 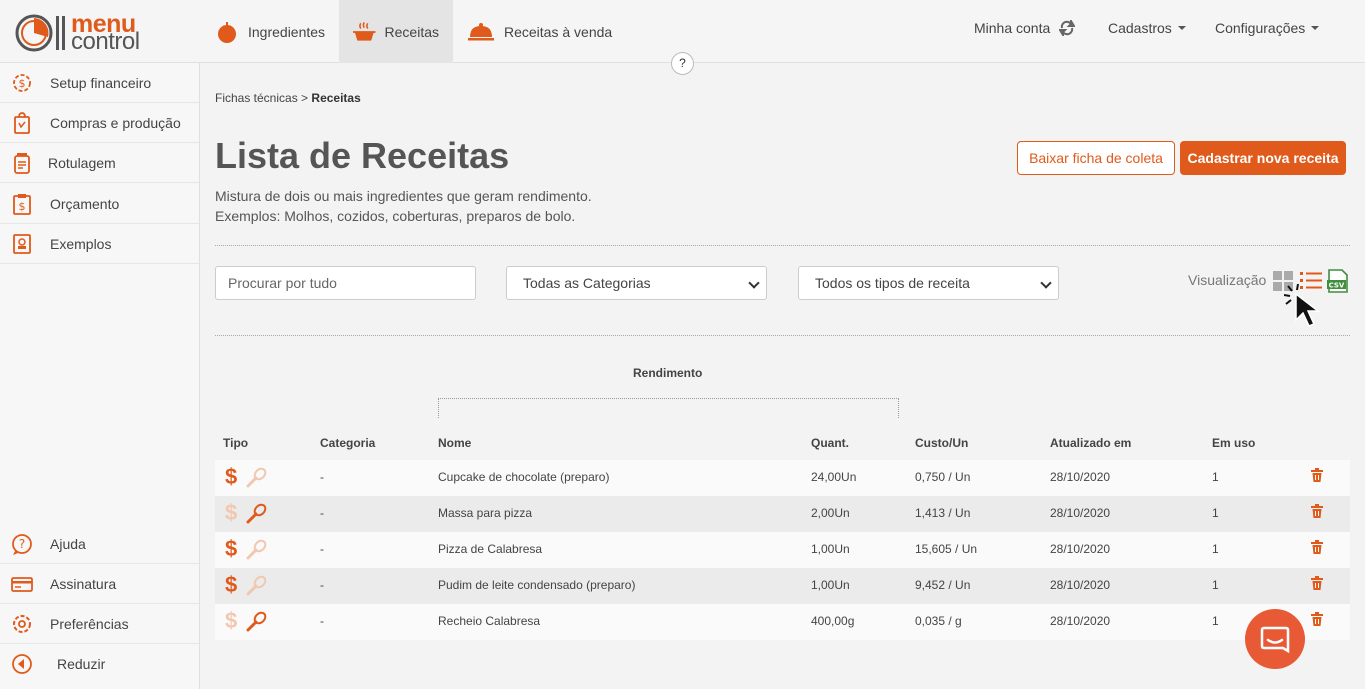 What do you see at coordinates (81, 664) in the screenshot?
I see `sidebar-item-label: Reduzir` at bounding box center [81, 664].